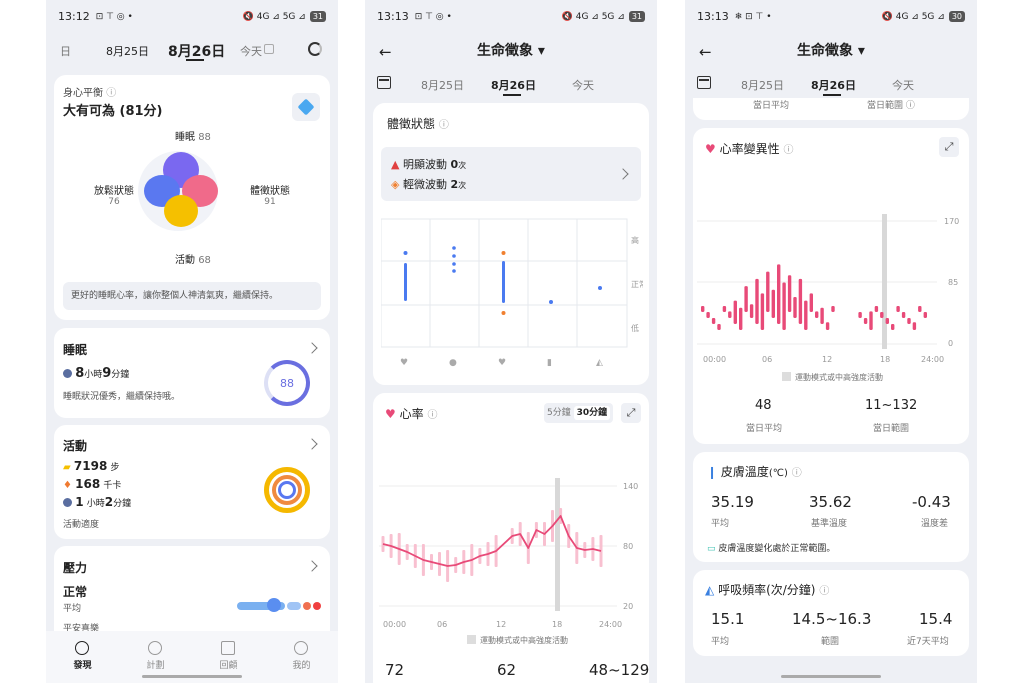 This screenshot has width=1024, height=683. Describe the element at coordinates (65, 51) in the screenshot. I see `date-tab-prev: 日` at that location.